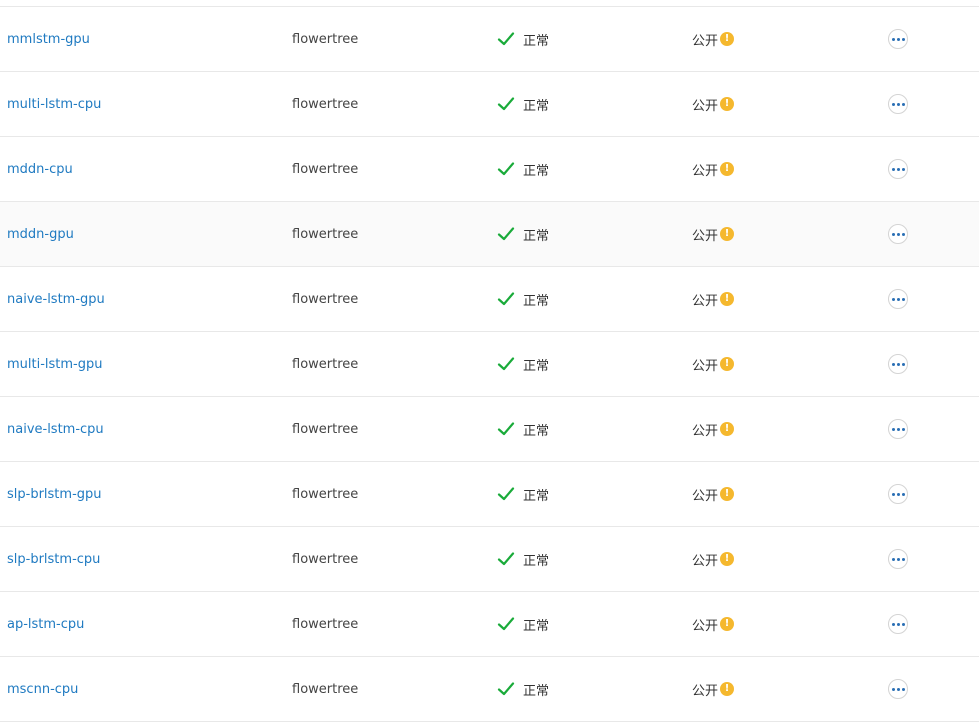 Image resolution: width=979 pixels, height=727 pixels. What do you see at coordinates (55, 429) in the screenshot?
I see `project-name-link: naive-lstm-cpu` at bounding box center [55, 429].